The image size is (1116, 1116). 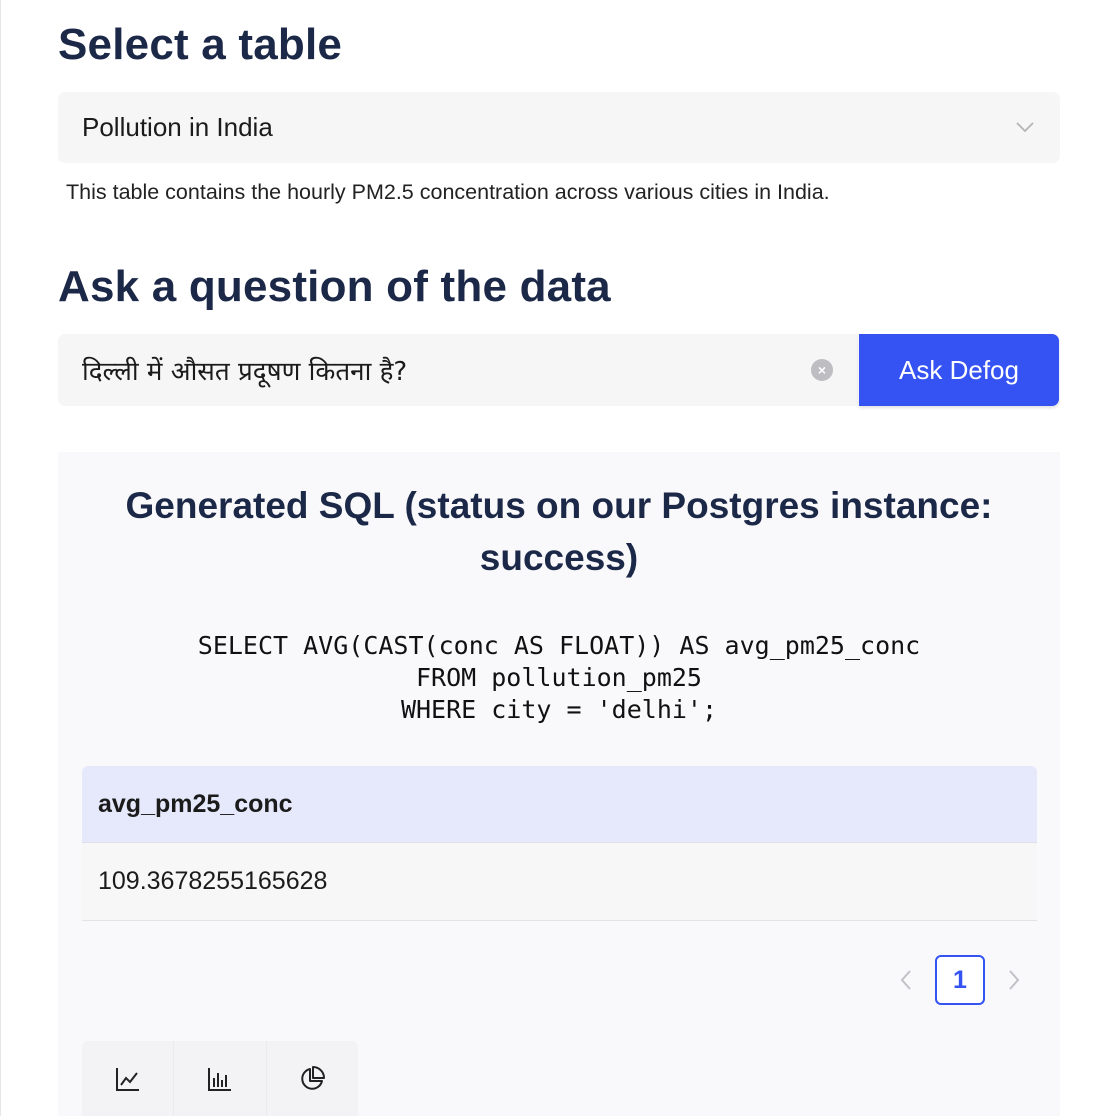 What do you see at coordinates (245, 372) in the screenshot?
I see `question-input-value: दिल्ली में औसत प्रदूषण कितना है?` at bounding box center [245, 372].